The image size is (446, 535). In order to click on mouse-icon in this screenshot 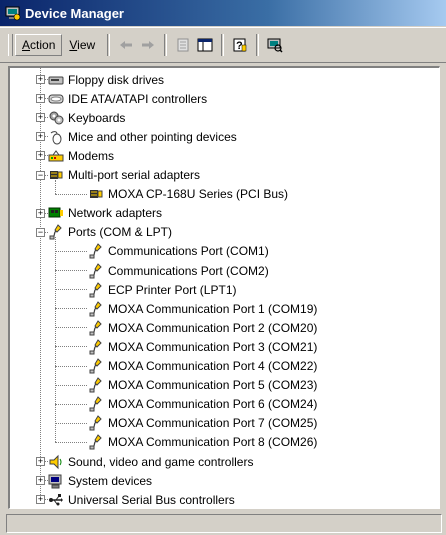, I will do `click(56, 137)`.